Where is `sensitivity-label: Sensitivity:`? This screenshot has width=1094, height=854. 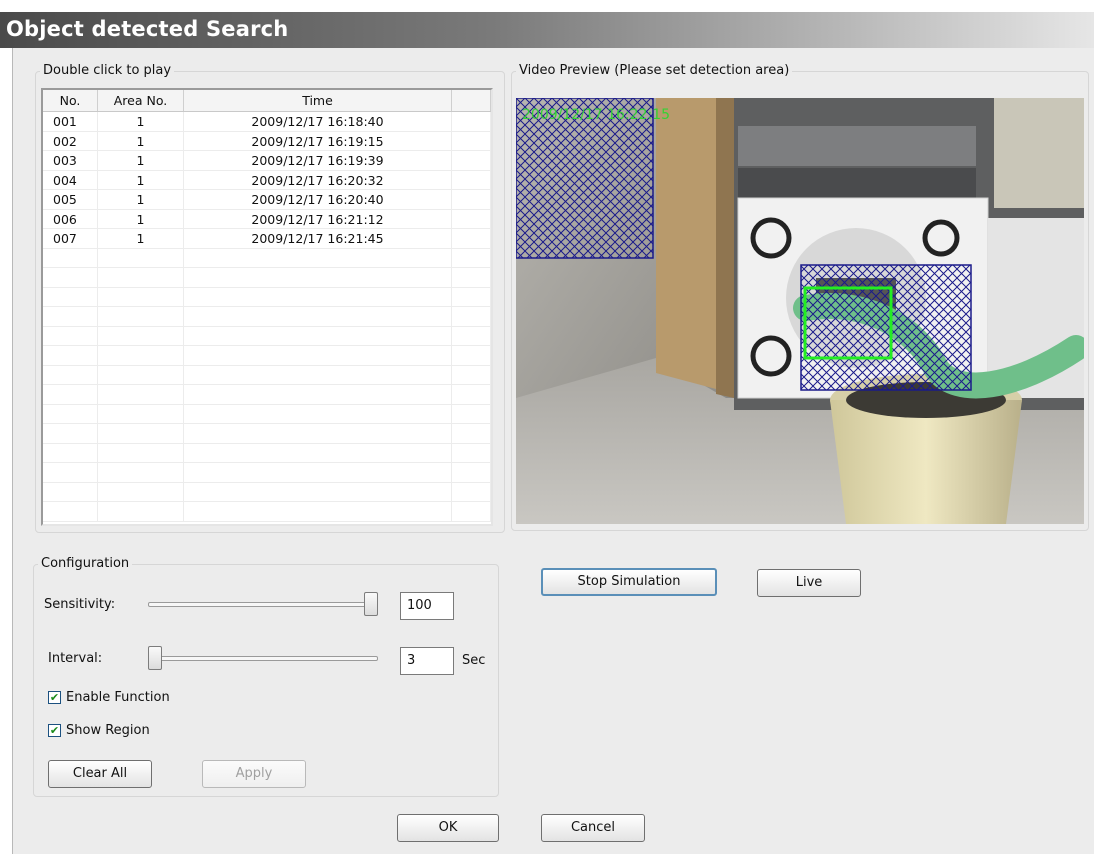 sensitivity-label: Sensitivity: is located at coordinates (80, 604).